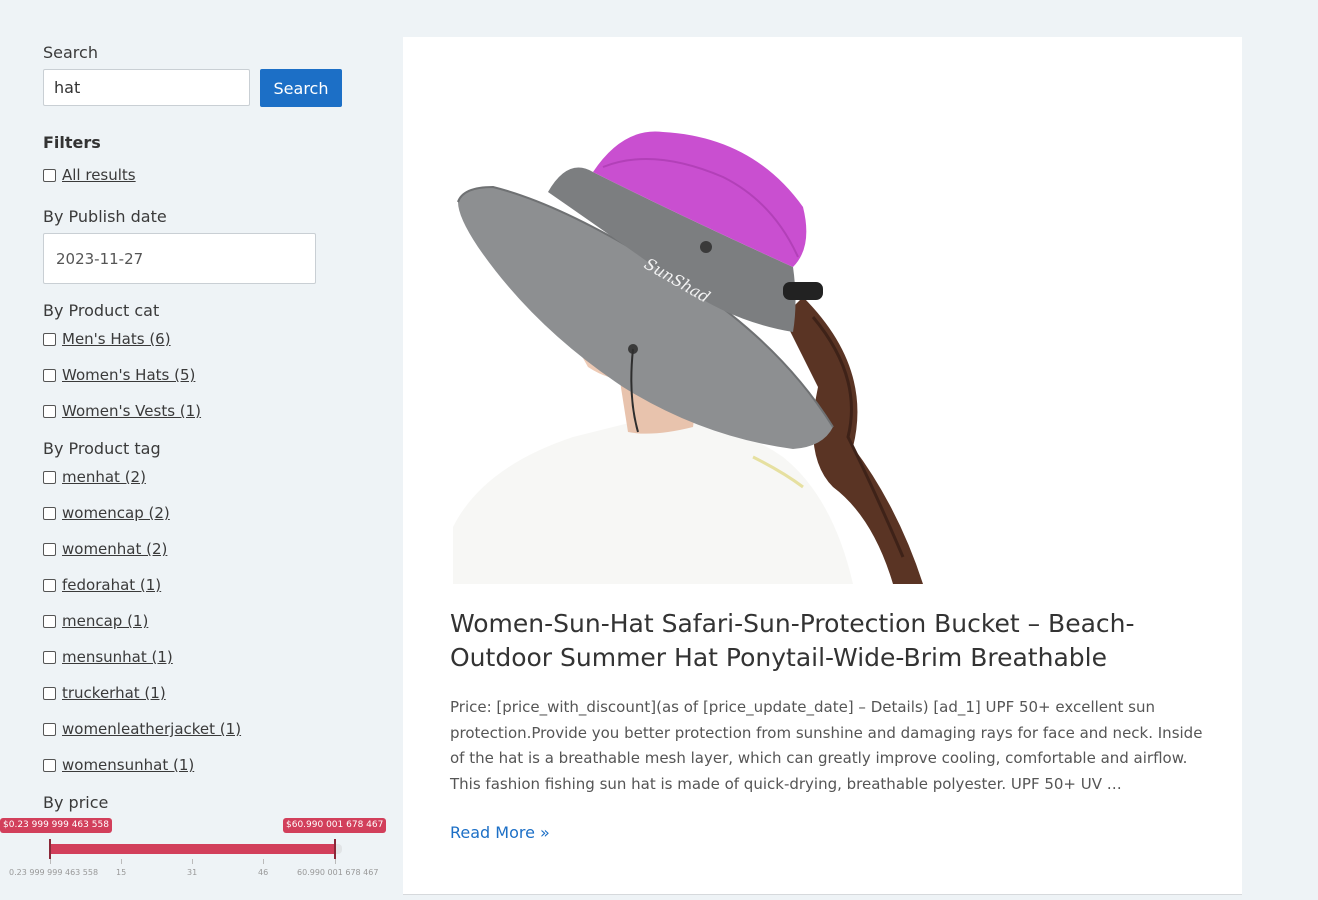 The image size is (1318, 900). Describe the element at coordinates (105, 216) in the screenshot. I see `publish-date-label: By Publish date` at that location.